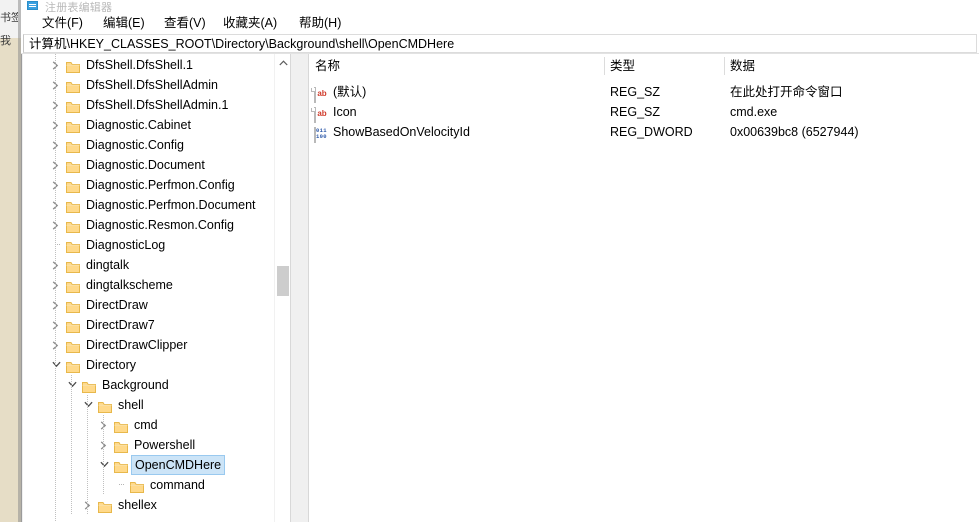 The width and height of the screenshot is (979, 522). Describe the element at coordinates (148, 365) in the screenshot. I see `tree-item: Directory` at that location.